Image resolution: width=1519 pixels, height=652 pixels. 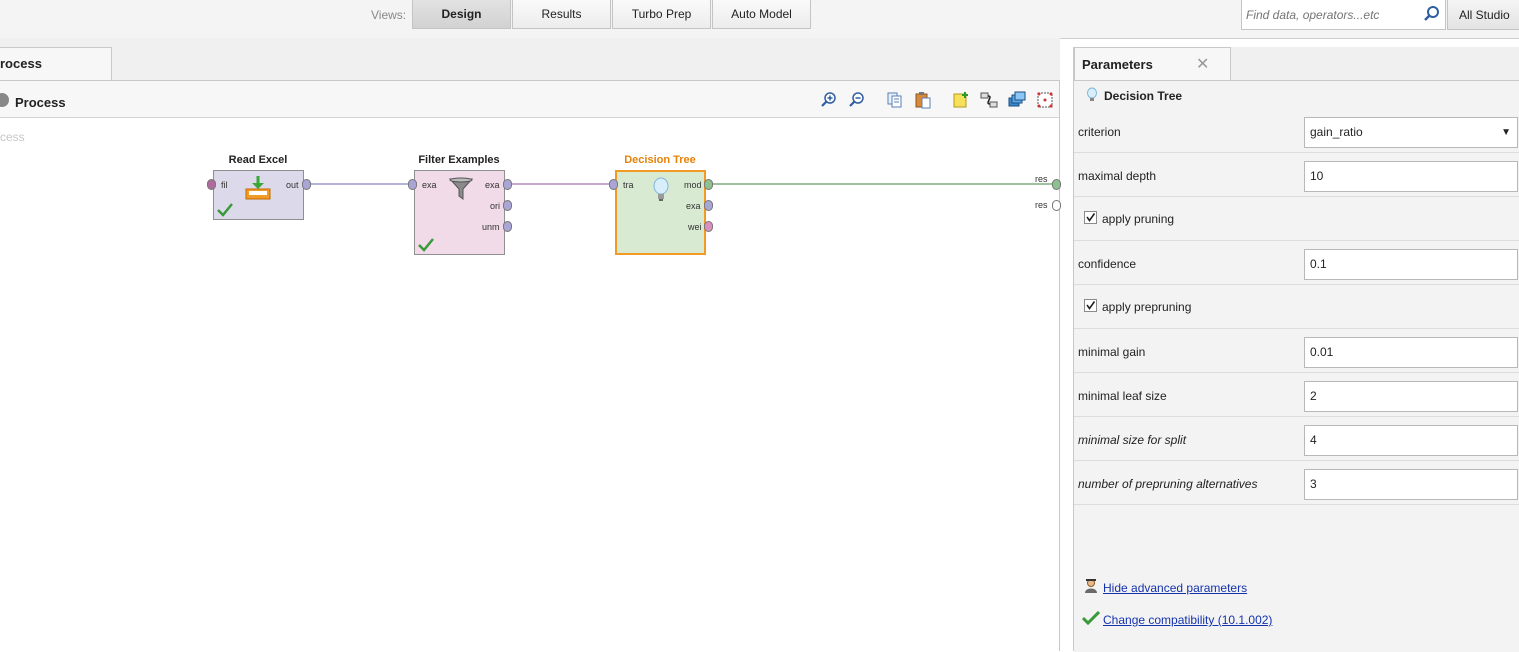 What do you see at coordinates (530, 99) in the screenshot?
I see `process-header: Process` at bounding box center [530, 99].